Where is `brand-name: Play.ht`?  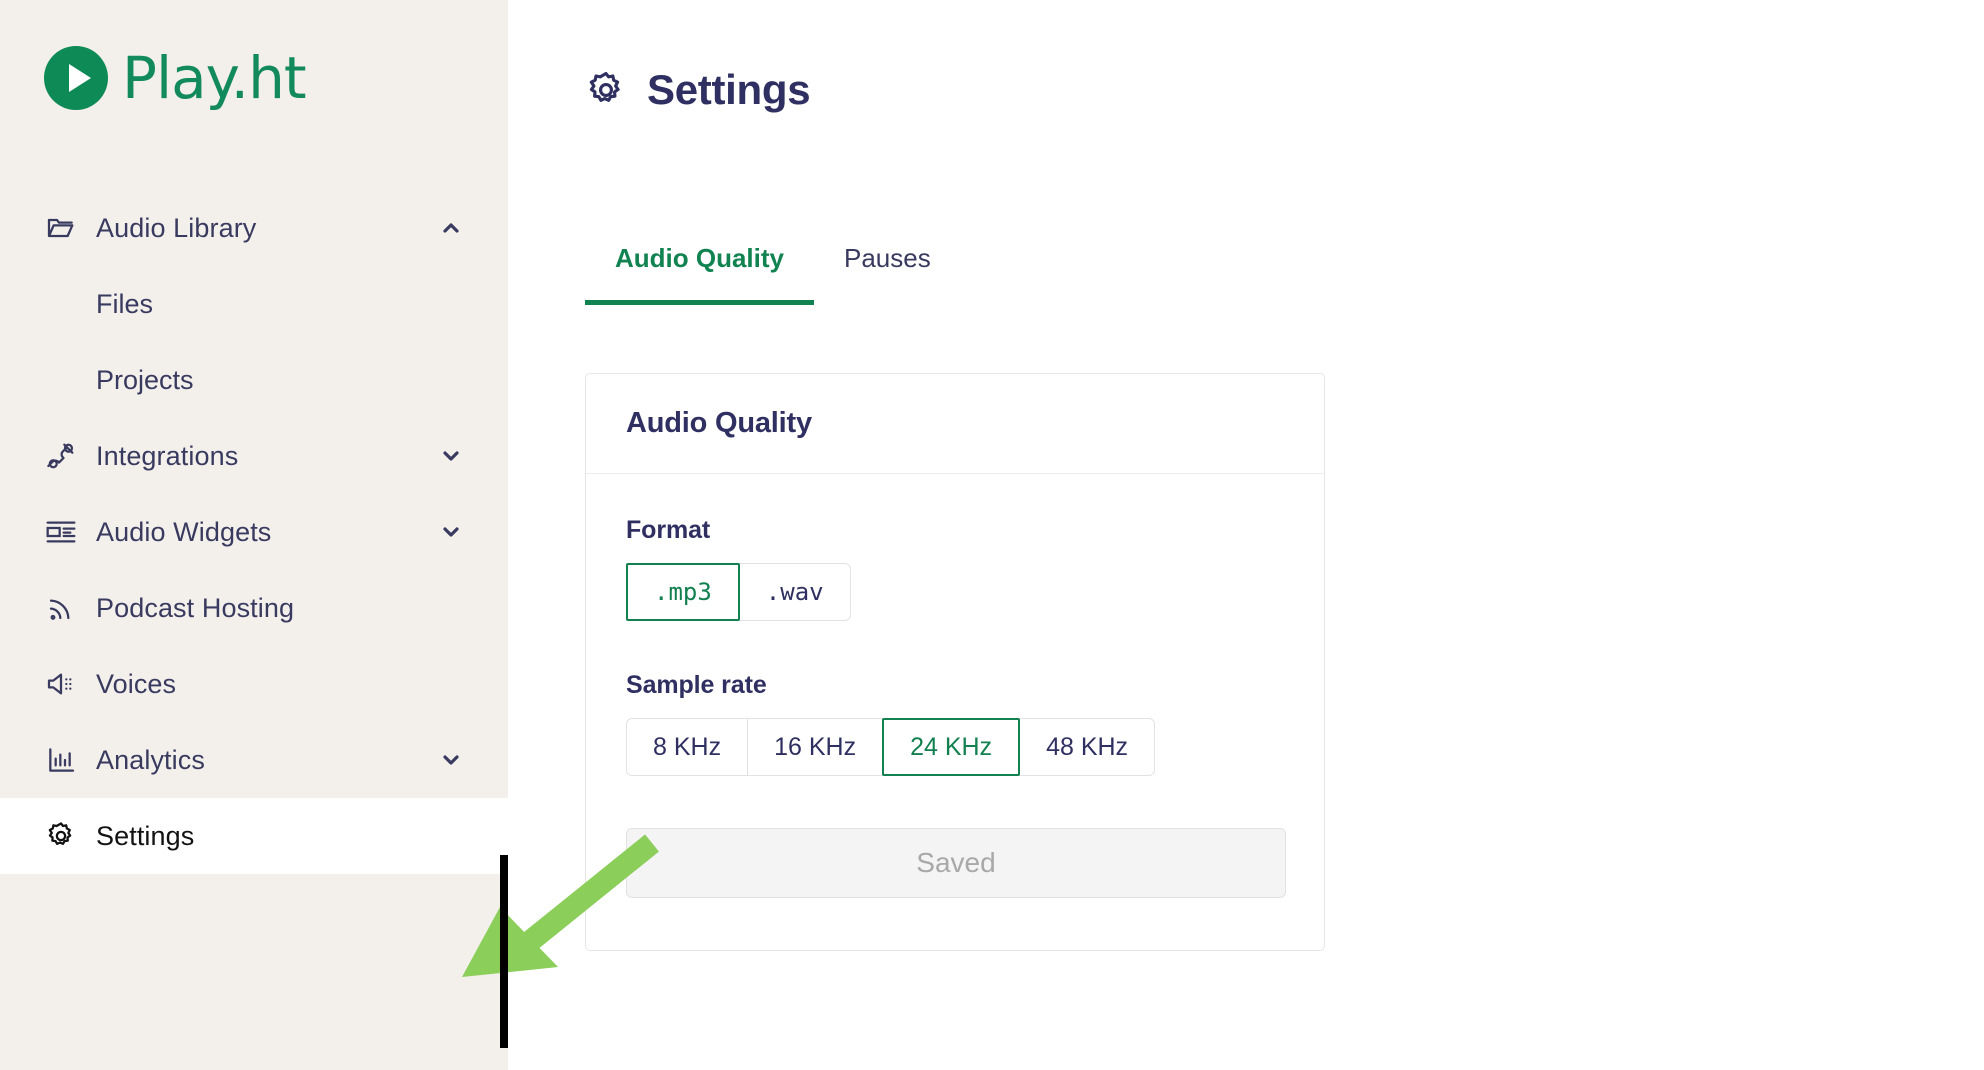 brand-name: Play.ht is located at coordinates (214, 78).